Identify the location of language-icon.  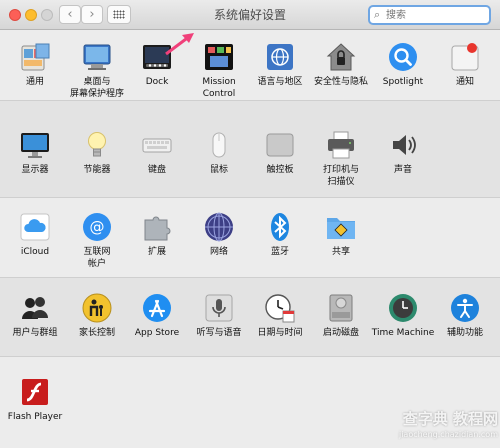
(280, 57).